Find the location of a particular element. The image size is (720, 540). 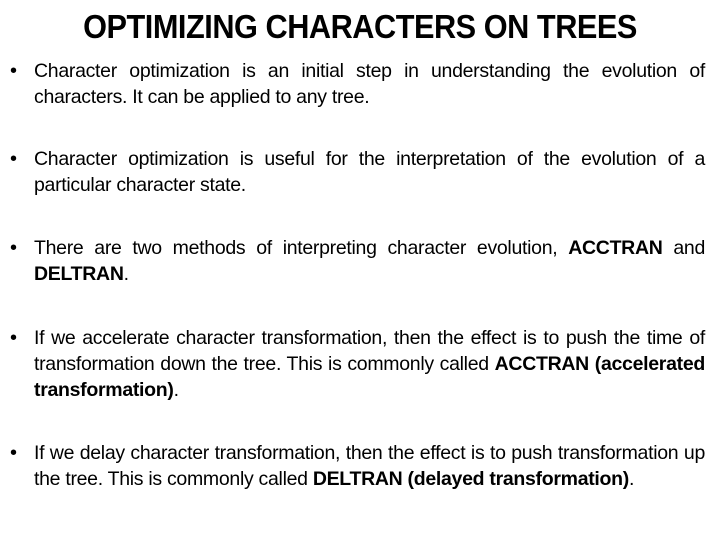

emphasis-text: DELTRAN is located at coordinates (79, 274).